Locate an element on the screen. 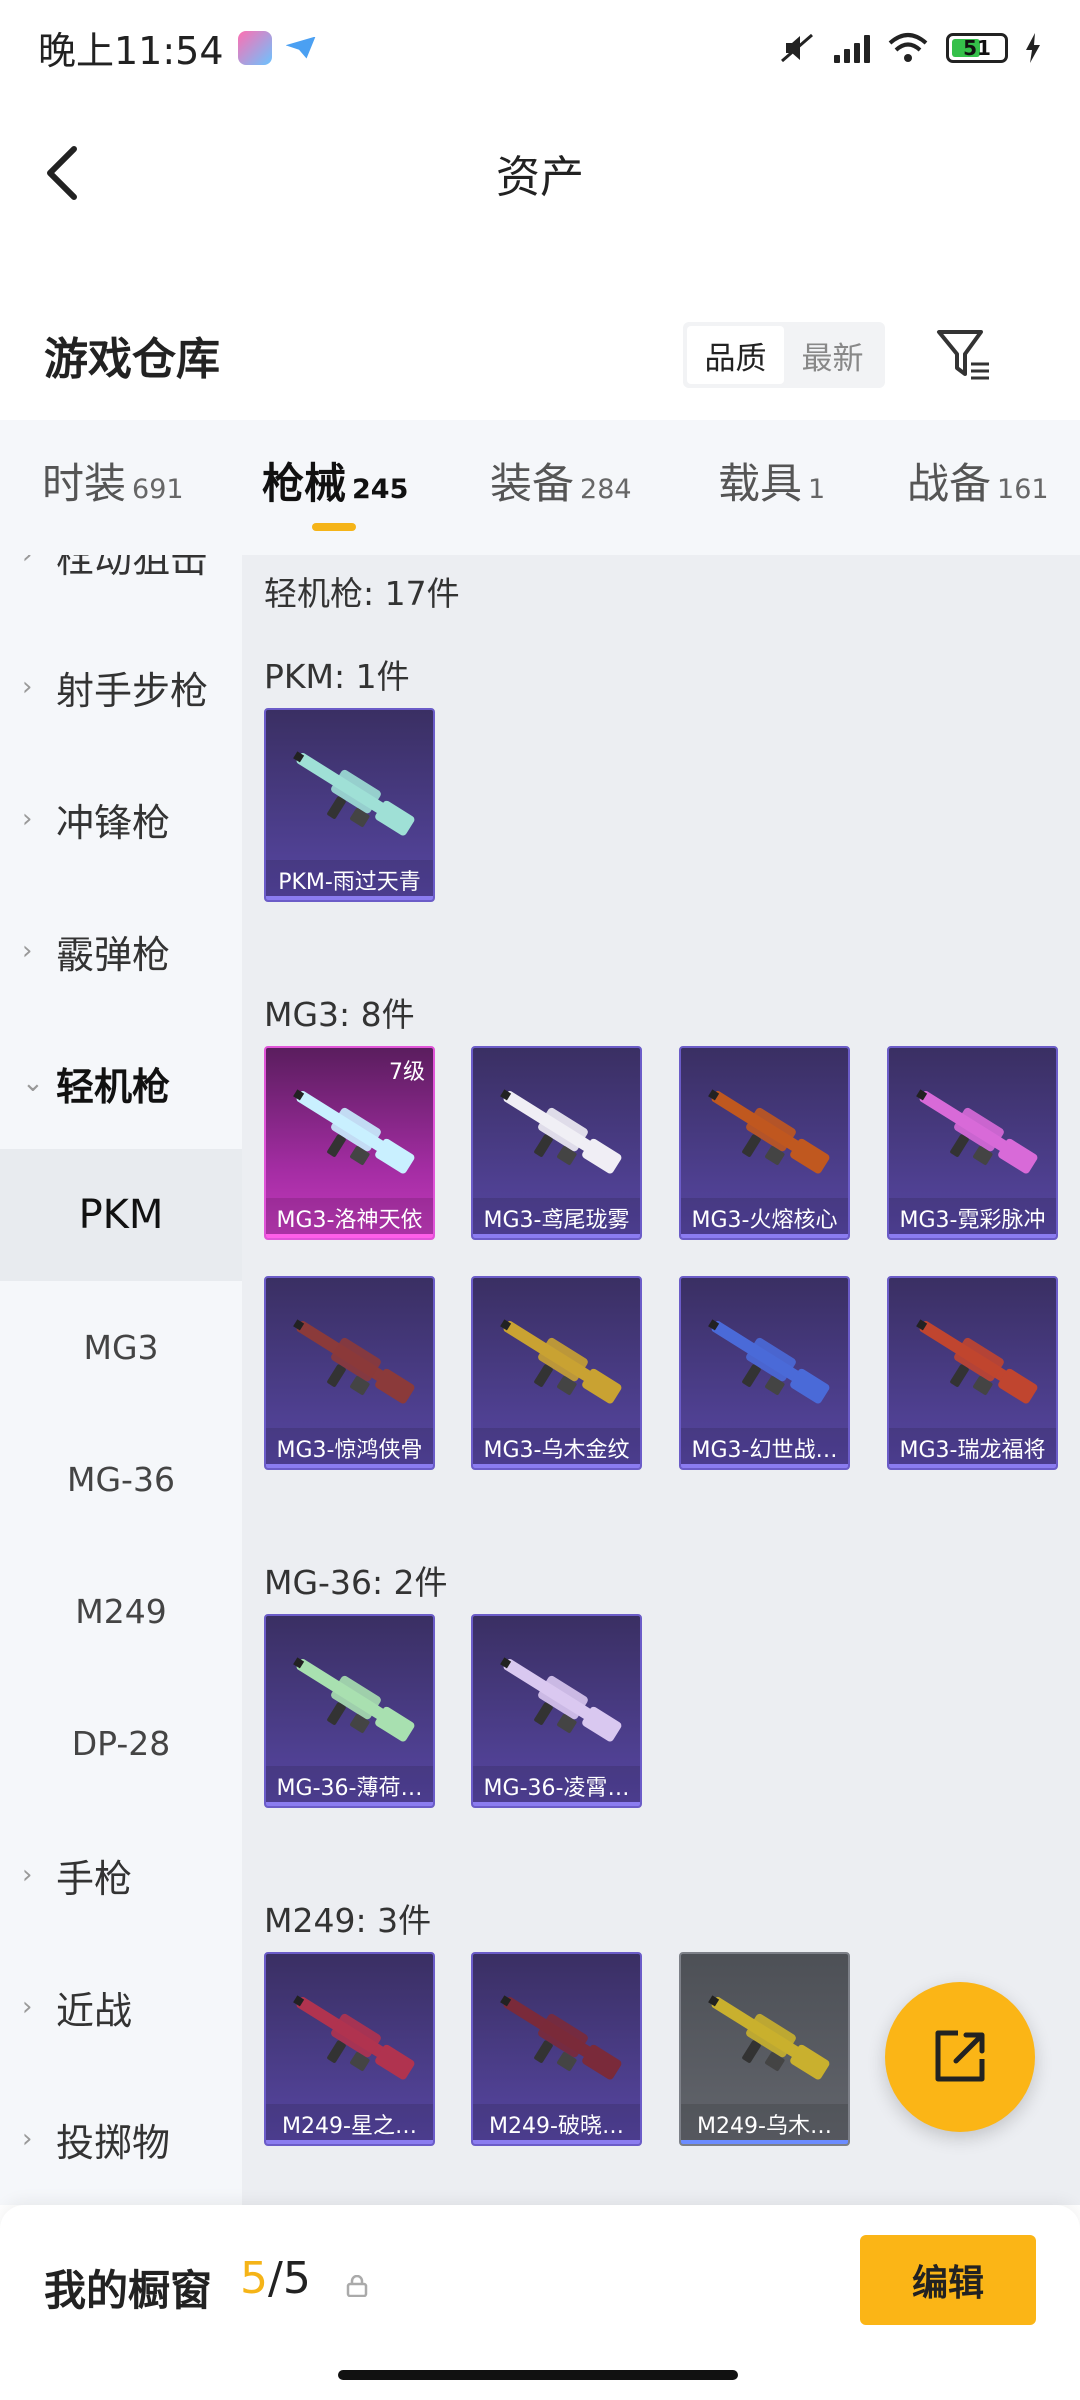 This screenshot has height=2400, width=1080. weapon-skin-card: MG3-惊鸿侠骨 is located at coordinates (349, 1373).